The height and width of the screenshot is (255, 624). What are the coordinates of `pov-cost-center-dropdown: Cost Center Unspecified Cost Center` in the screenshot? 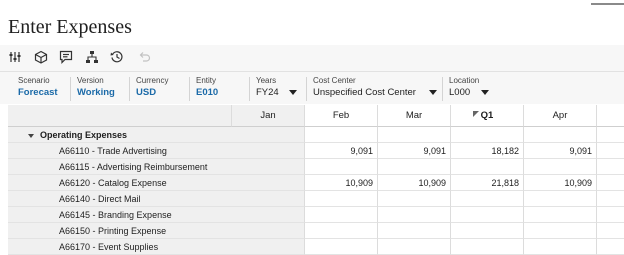 It's located at (371, 89).